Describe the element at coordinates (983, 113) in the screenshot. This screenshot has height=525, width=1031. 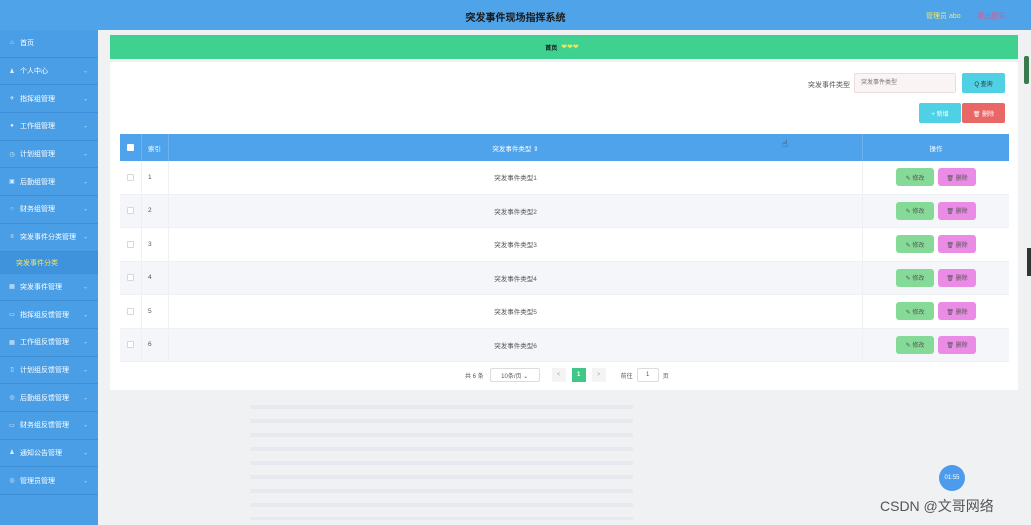
I see `bulk-delete-button: 🗑 删除` at that location.